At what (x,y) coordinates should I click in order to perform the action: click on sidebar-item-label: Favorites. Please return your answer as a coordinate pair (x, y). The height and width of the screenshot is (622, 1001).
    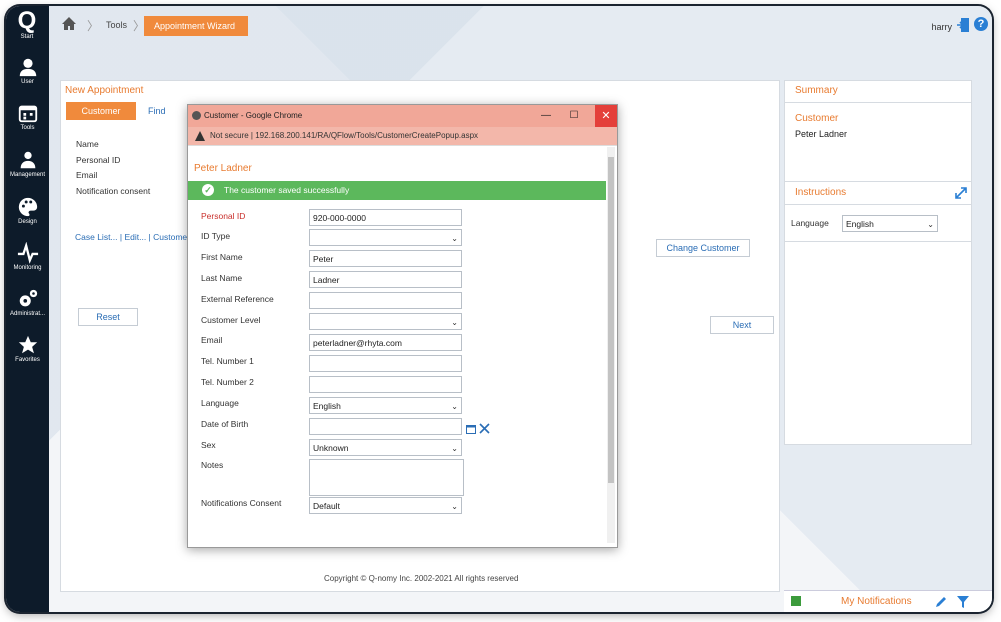
    Looking at the image, I should click on (27, 360).